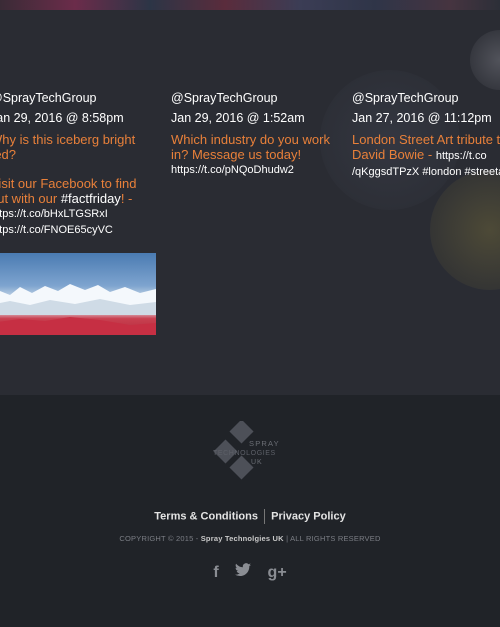 This screenshot has height=627, width=500. Describe the element at coordinates (206, 516) in the screenshot. I see `terms-link: Terms & Conditions` at that location.